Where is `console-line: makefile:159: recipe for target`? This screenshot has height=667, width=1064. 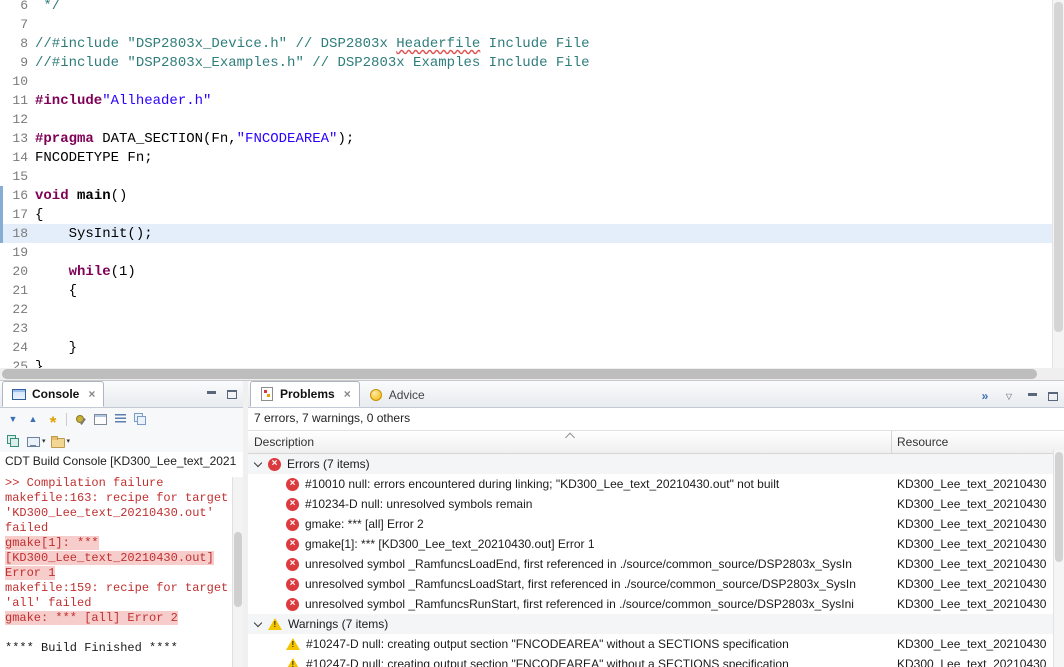
console-line: makefile:159: recipe for target is located at coordinates (117, 588).